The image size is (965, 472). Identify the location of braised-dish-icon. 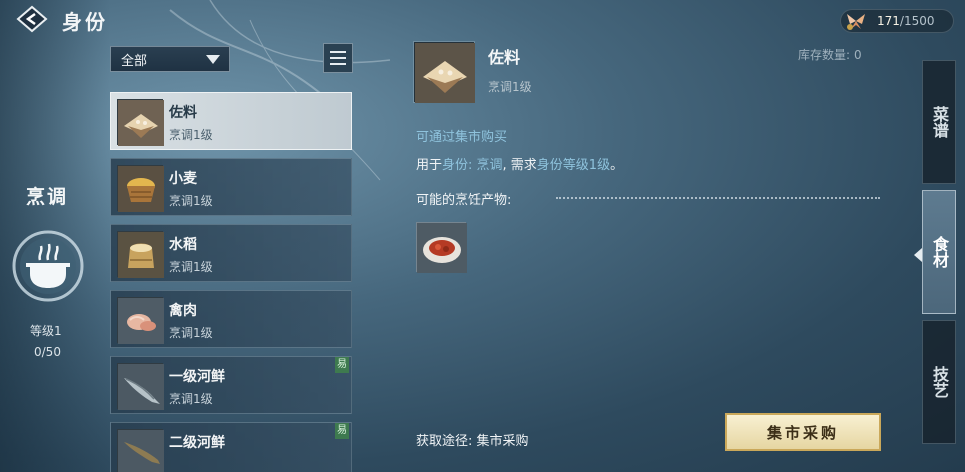
(441, 247).